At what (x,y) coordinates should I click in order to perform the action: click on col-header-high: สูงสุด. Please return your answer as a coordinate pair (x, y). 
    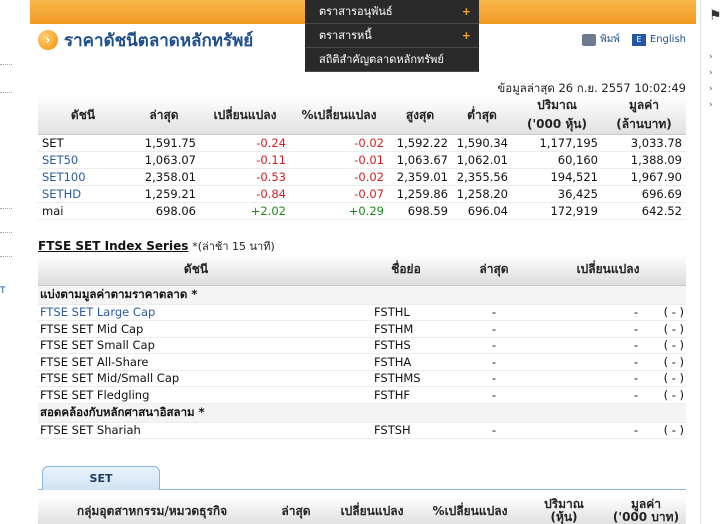
    Looking at the image, I should click on (420, 115).